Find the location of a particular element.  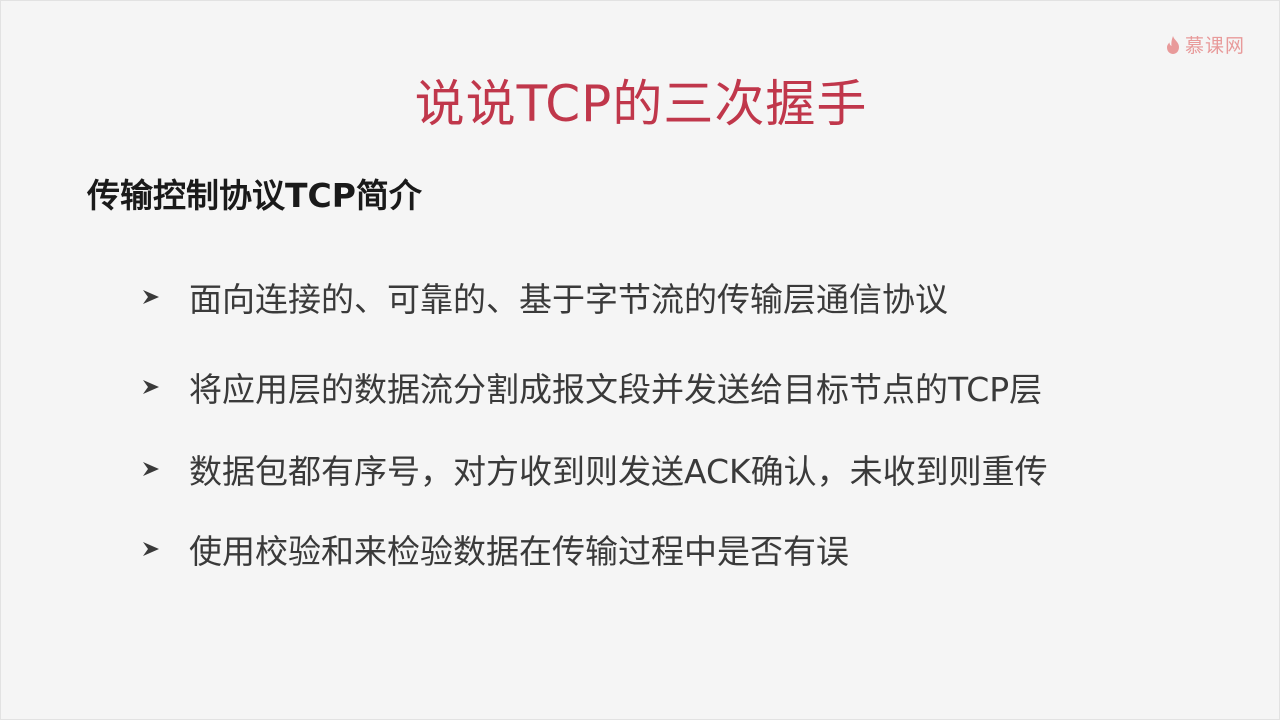

bullet-text: 面向连接的、可靠的、基于字节流的传输层通信协议 is located at coordinates (568, 299).